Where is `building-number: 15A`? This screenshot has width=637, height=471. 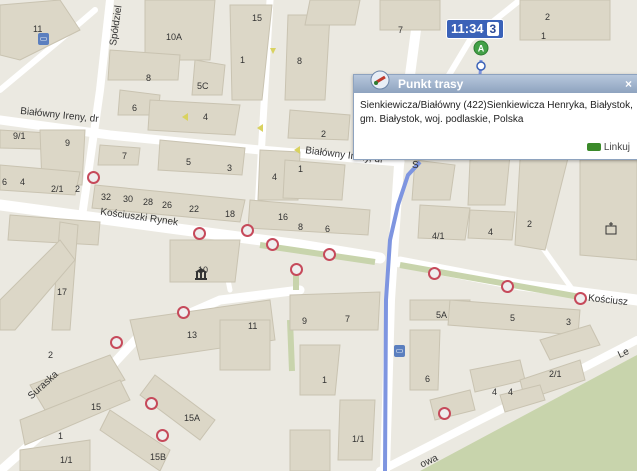 building-number: 15A is located at coordinates (192, 418).